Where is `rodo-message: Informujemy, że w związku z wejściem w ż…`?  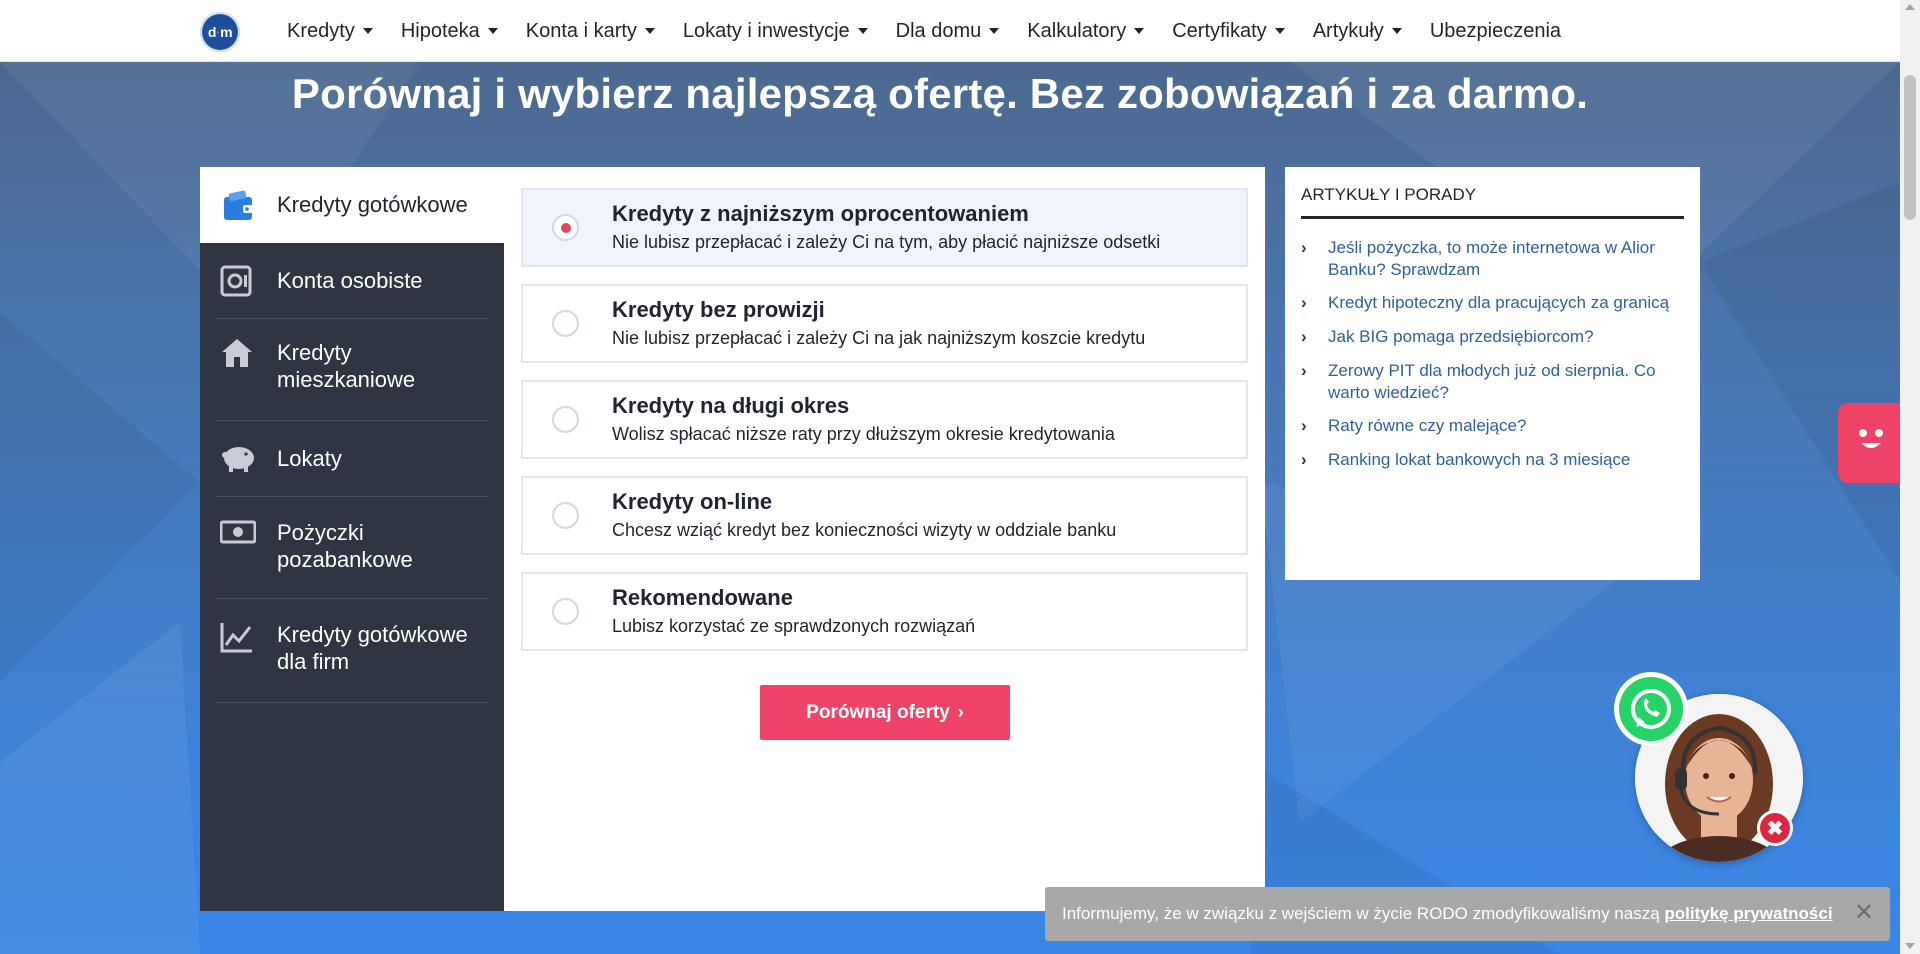
rodo-message: Informujemy, że w związku z wejściem w ż… is located at coordinates (1447, 914).